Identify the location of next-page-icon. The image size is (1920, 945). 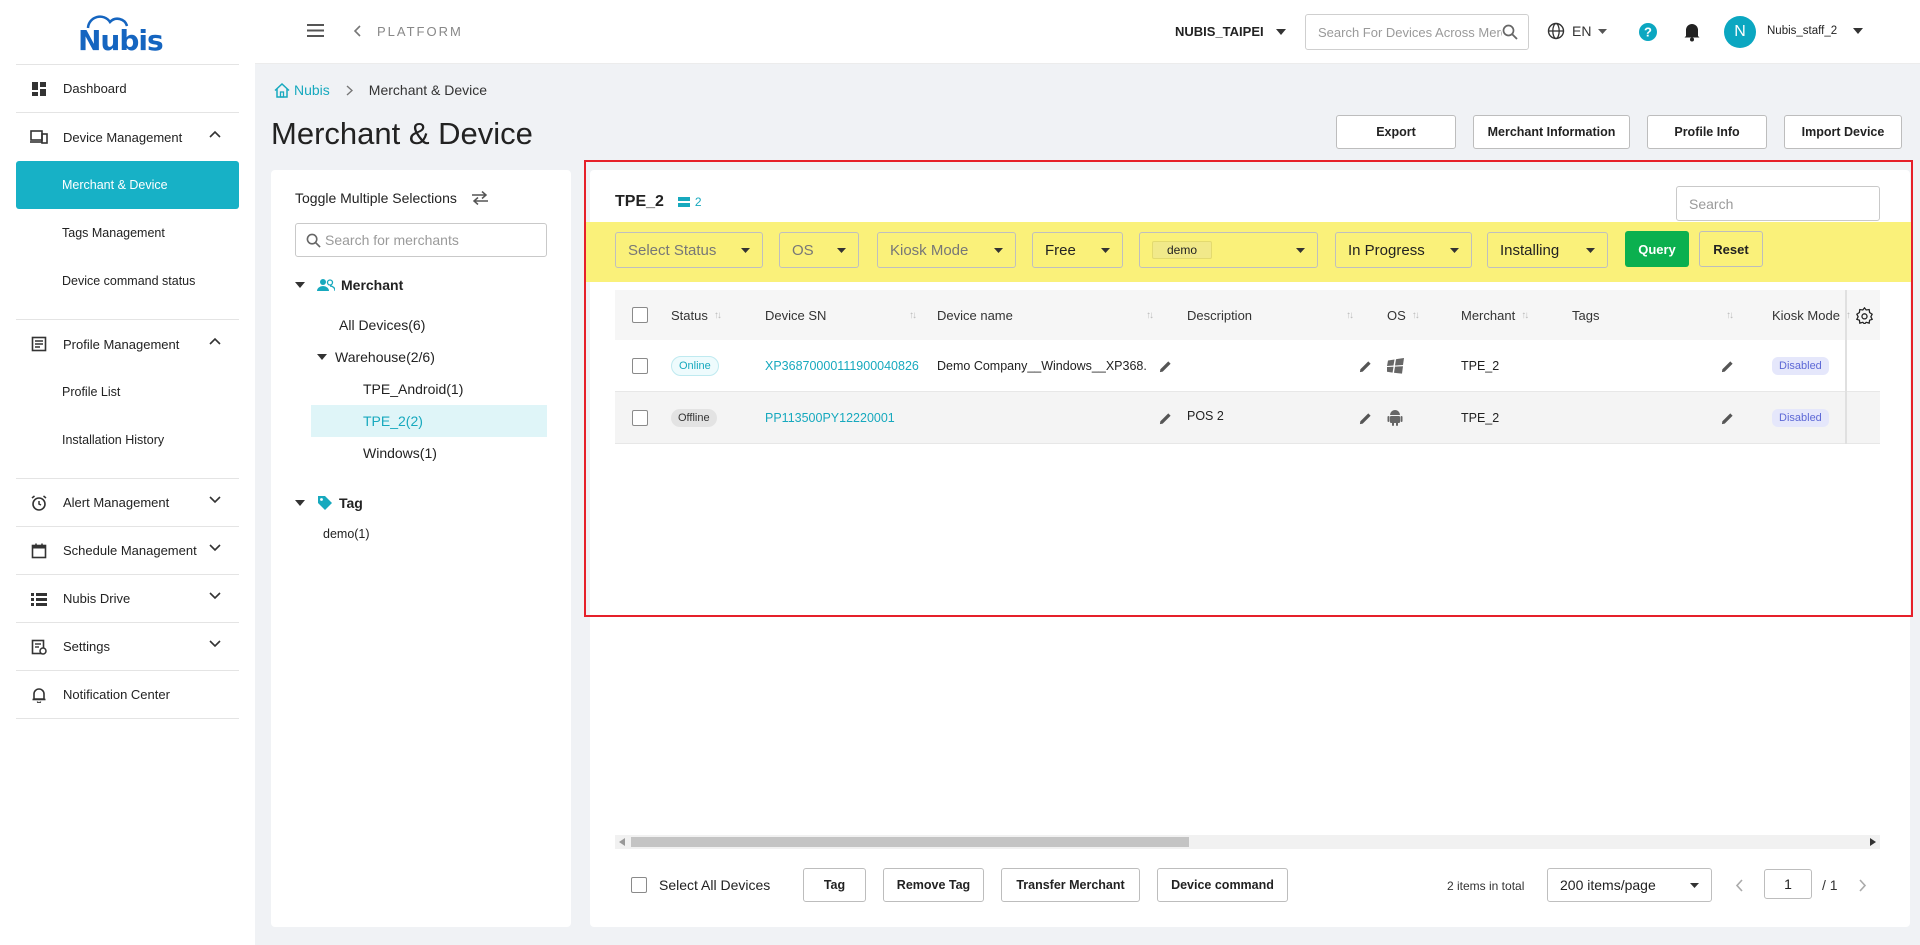
(1863, 885).